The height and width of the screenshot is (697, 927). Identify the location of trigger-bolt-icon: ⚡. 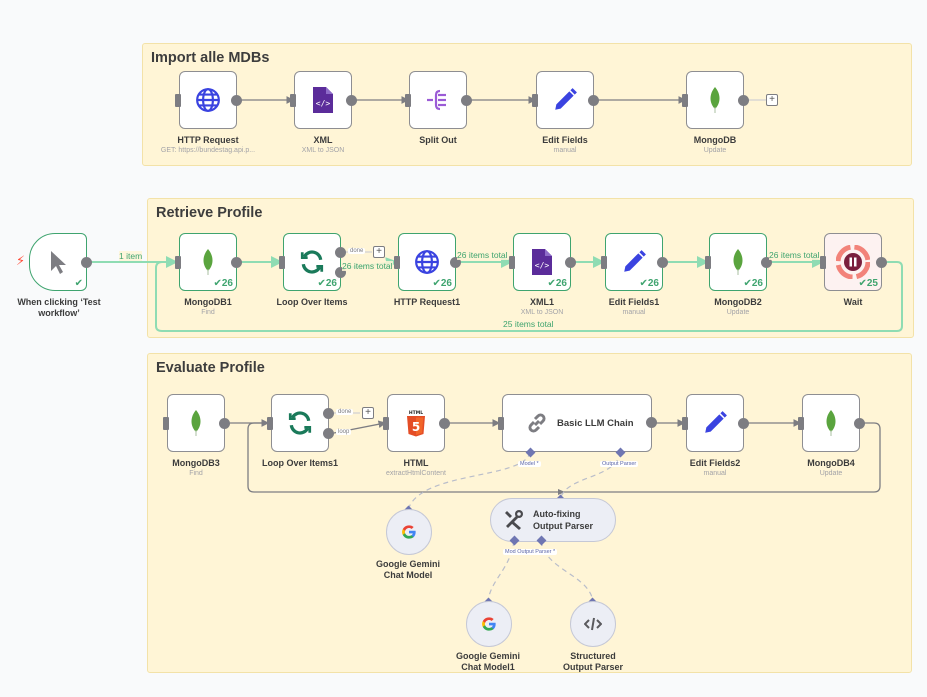
(21, 260).